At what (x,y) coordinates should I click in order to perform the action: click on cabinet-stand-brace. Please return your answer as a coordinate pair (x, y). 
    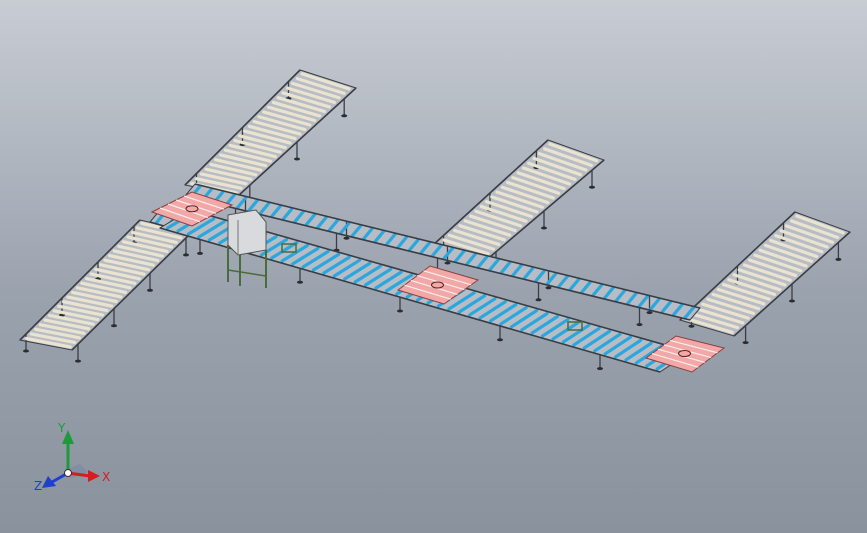
    Looking at the image, I should click on (247, 273).